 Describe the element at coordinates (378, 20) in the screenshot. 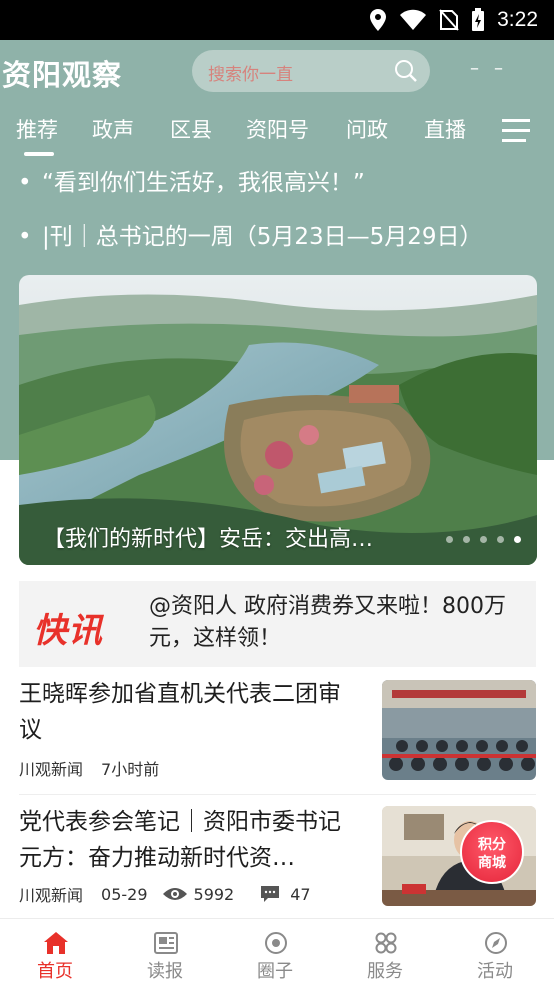

I see `location-icon` at that location.